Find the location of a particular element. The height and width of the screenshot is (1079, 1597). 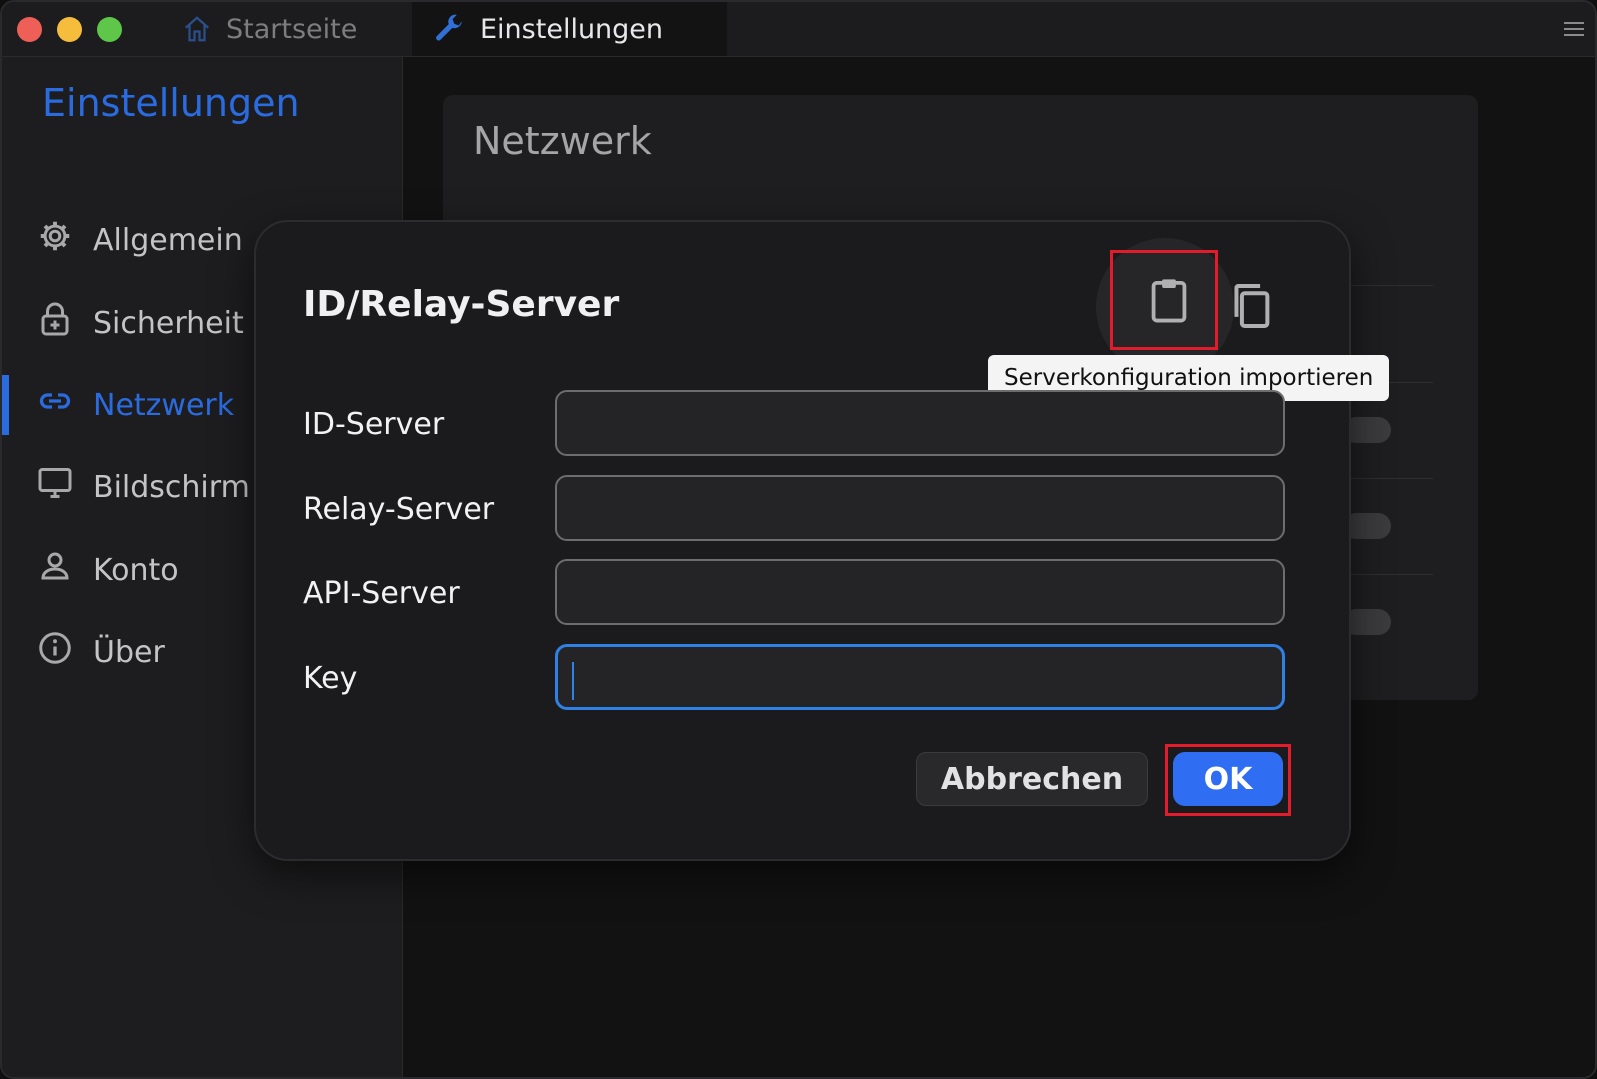

minimize-window-button is located at coordinates (69, 29).